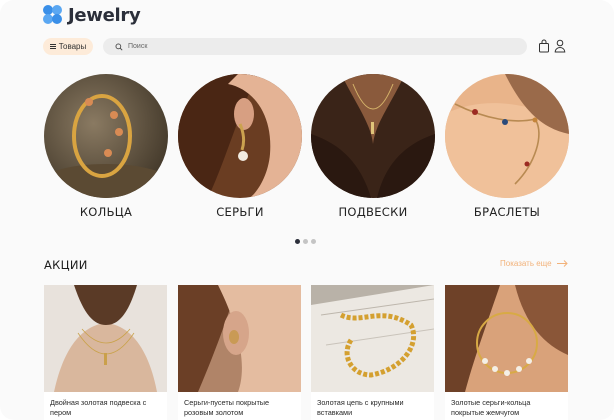 Image resolution: width=614 pixels, height=420 pixels. I want to click on category-pendants: ПОДВЕСКИ, so click(373, 146).